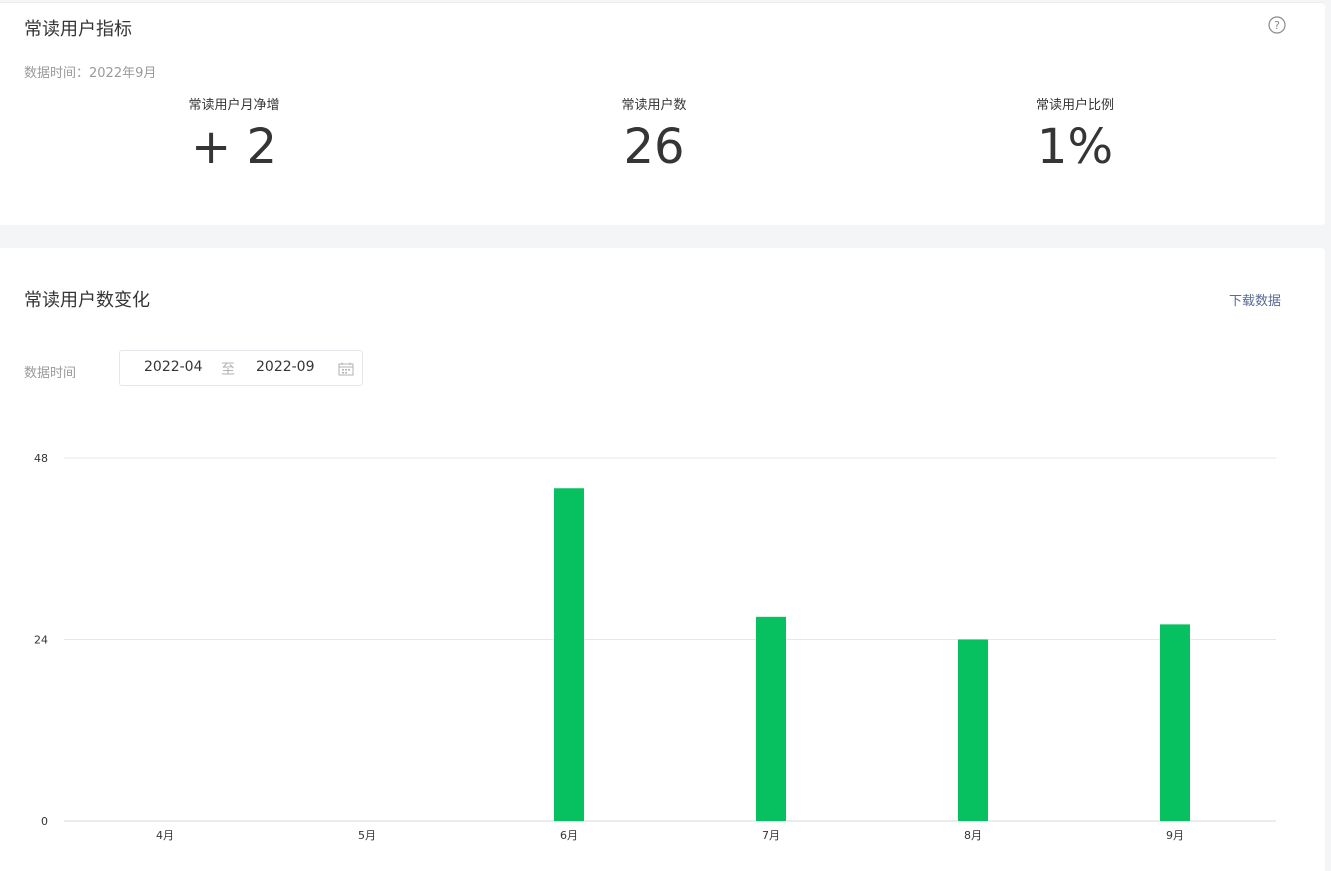 The height and width of the screenshot is (871, 1331). What do you see at coordinates (90, 73) in the screenshot?
I see `data-time-text: 数据时间：2022年9月` at bounding box center [90, 73].